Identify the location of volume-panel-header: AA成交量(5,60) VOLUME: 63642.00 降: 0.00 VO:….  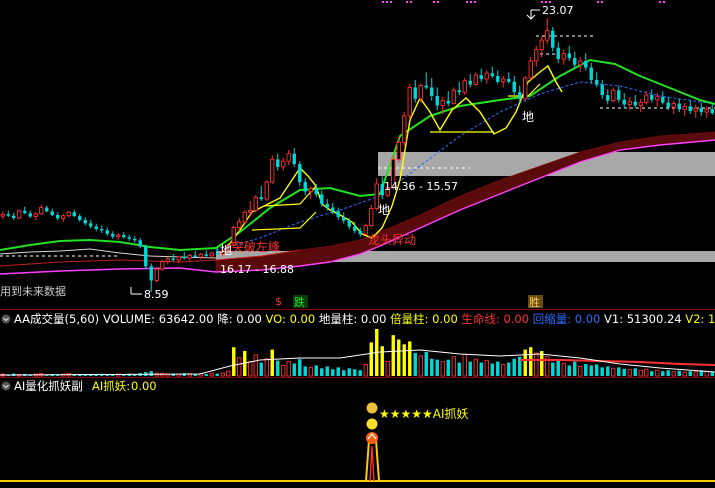
(358, 319).